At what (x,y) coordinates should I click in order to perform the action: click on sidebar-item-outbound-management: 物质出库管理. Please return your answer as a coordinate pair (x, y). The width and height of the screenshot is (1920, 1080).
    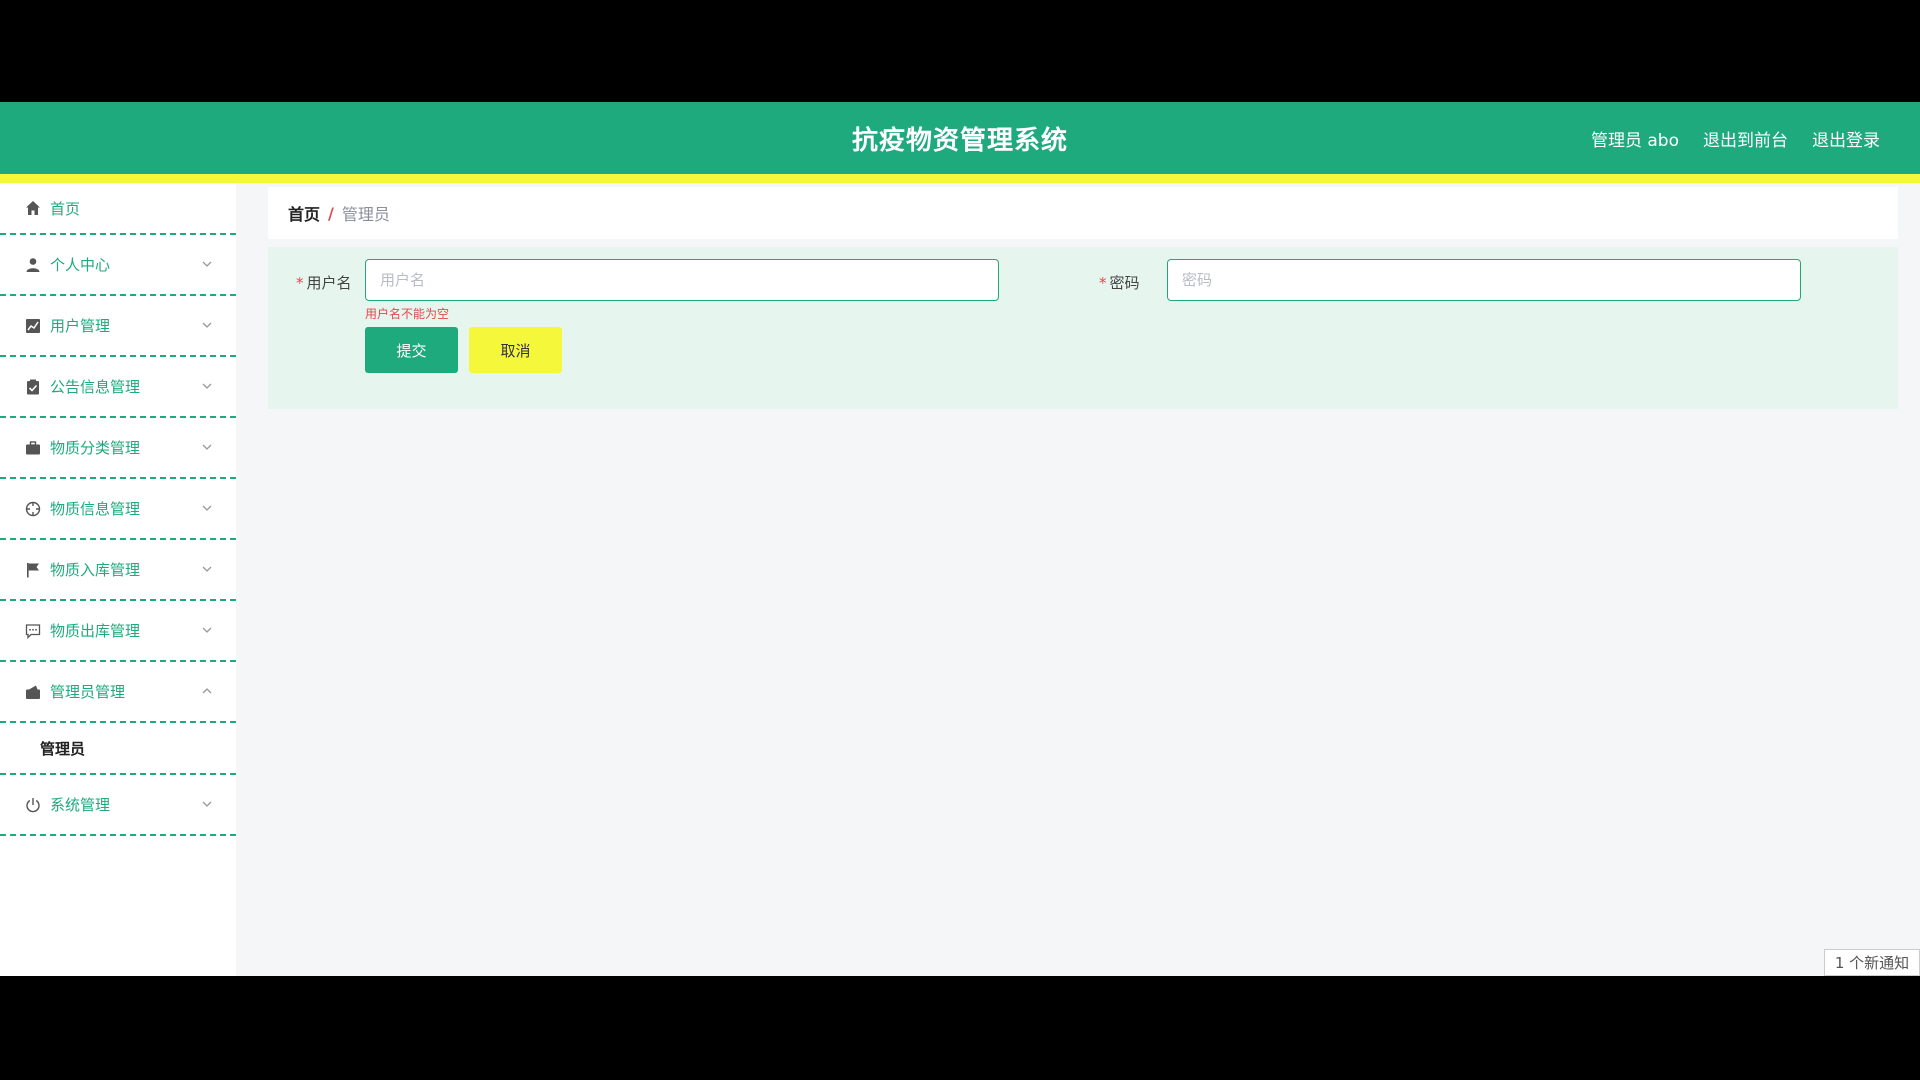
    Looking at the image, I should click on (118, 631).